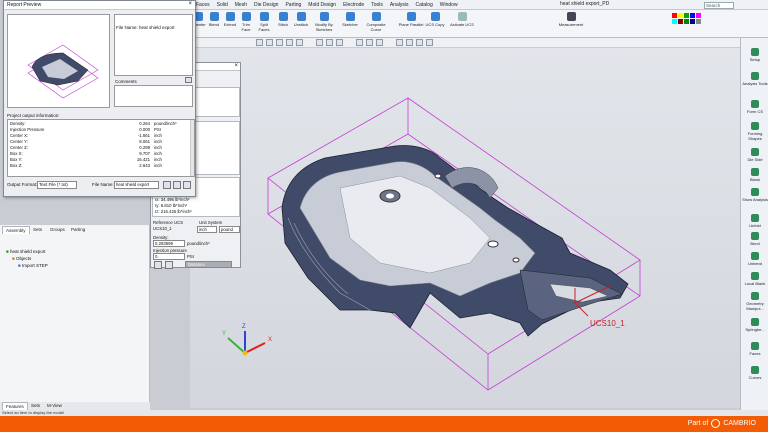 Image resolution: width=768 pixels, height=432 pixels. Describe the element at coordinates (293, 5) in the screenshot. I see `menu-parting: Parting` at that location.